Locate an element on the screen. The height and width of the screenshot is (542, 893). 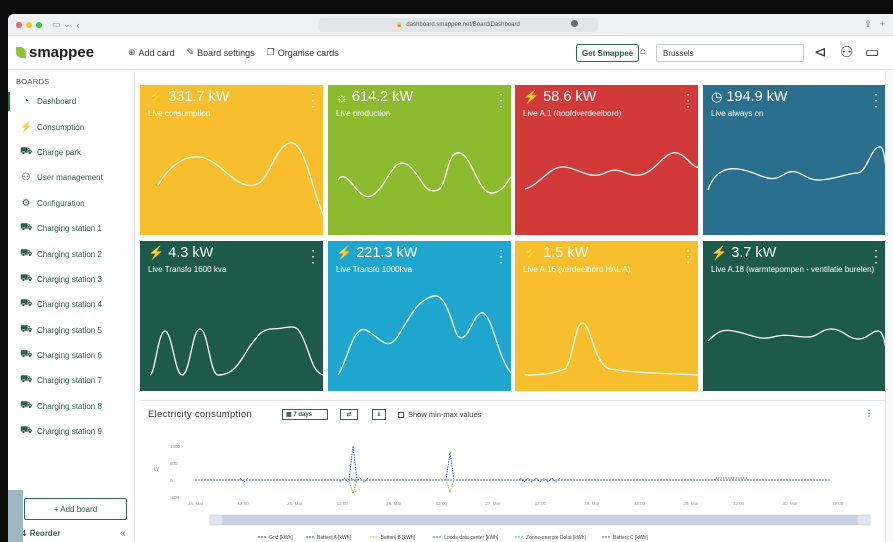
tile-value: ◷ 194.9 kW is located at coordinates (749, 97).